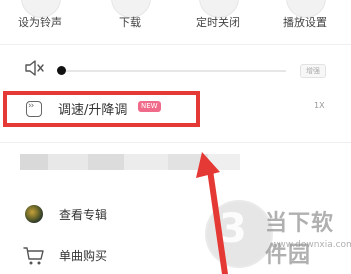 This screenshot has width=351, height=274. What do you see at coordinates (35, 68) in the screenshot?
I see `mute-icon` at bounding box center [35, 68].